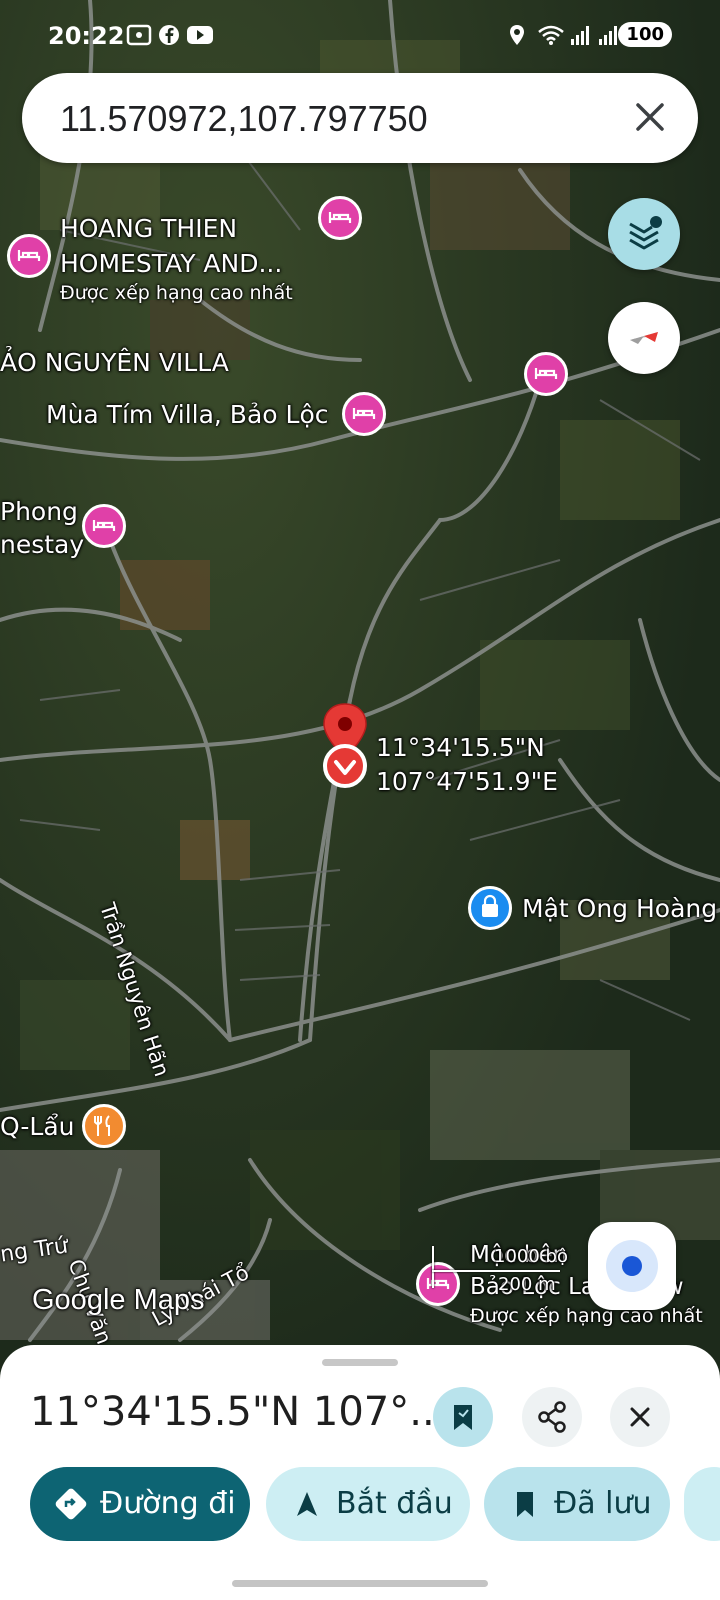  What do you see at coordinates (702, 1504) in the screenshot?
I see `more-chip` at bounding box center [702, 1504].